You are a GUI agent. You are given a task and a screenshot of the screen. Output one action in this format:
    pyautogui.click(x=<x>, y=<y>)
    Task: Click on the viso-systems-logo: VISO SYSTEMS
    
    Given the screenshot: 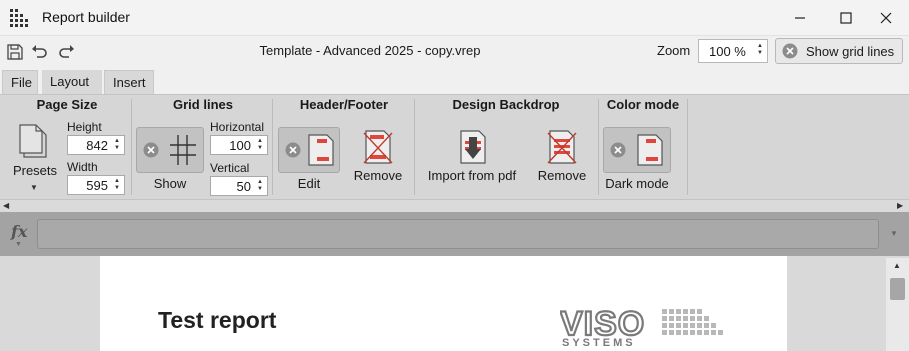 What is the action you would take?
    pyautogui.click(x=641, y=326)
    